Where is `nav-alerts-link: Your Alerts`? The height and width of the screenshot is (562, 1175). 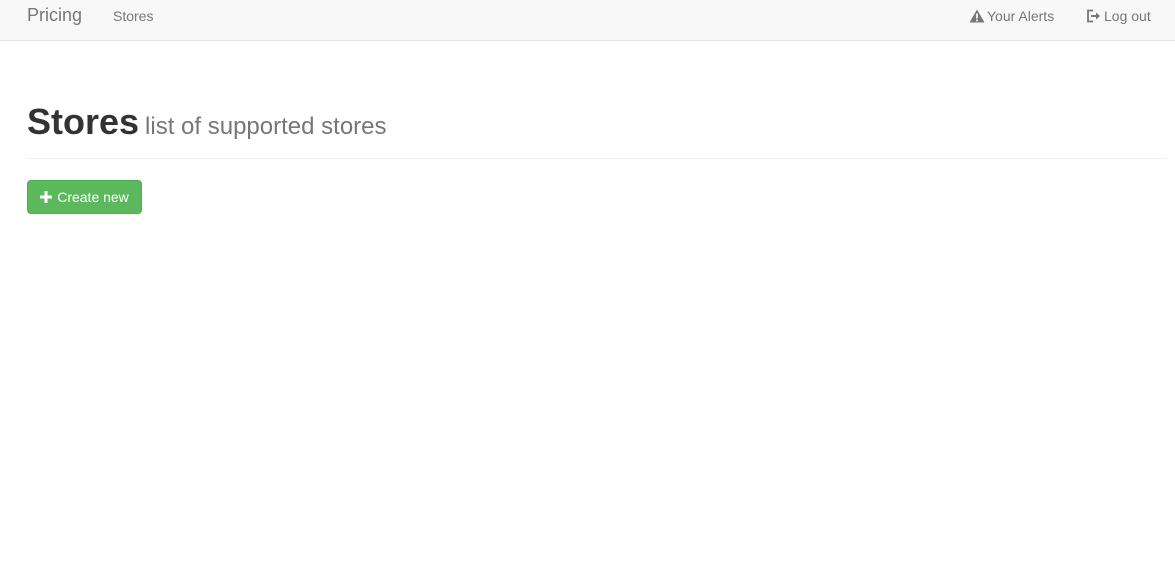
nav-alerts-link: Your Alerts is located at coordinates (1011, 16).